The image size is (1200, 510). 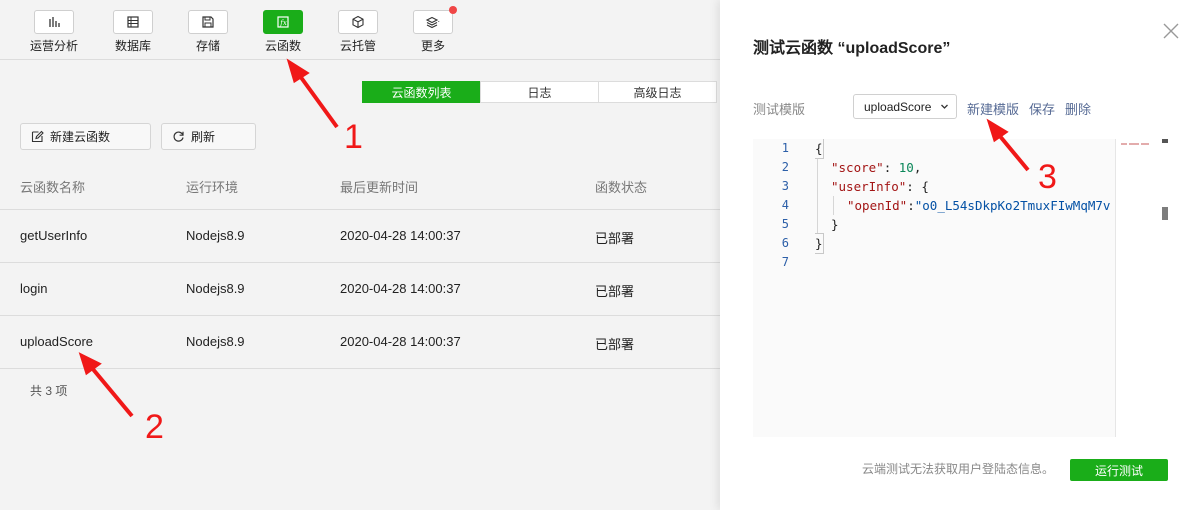 What do you see at coordinates (785, 205) in the screenshot?
I see `line-number: 4` at bounding box center [785, 205].